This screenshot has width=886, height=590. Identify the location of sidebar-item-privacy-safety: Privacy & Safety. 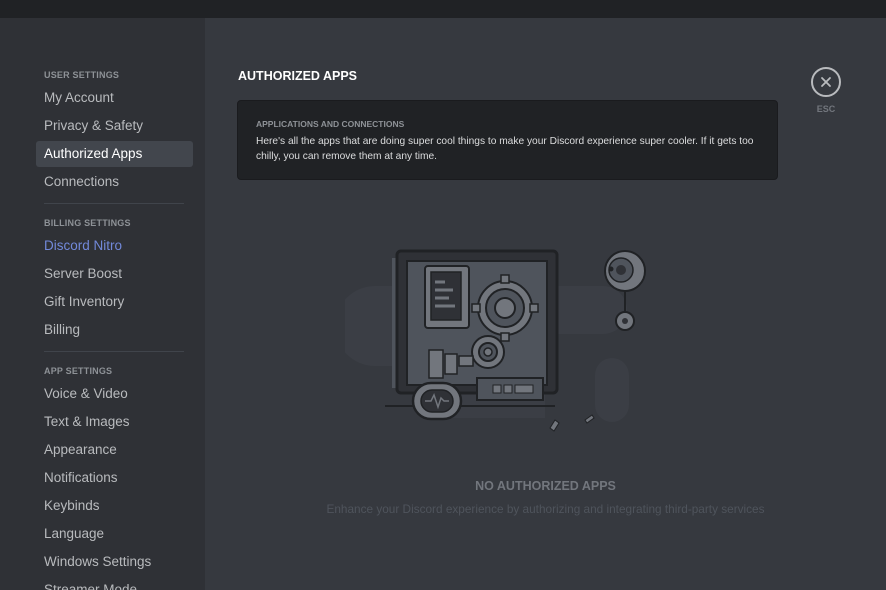
(114, 126).